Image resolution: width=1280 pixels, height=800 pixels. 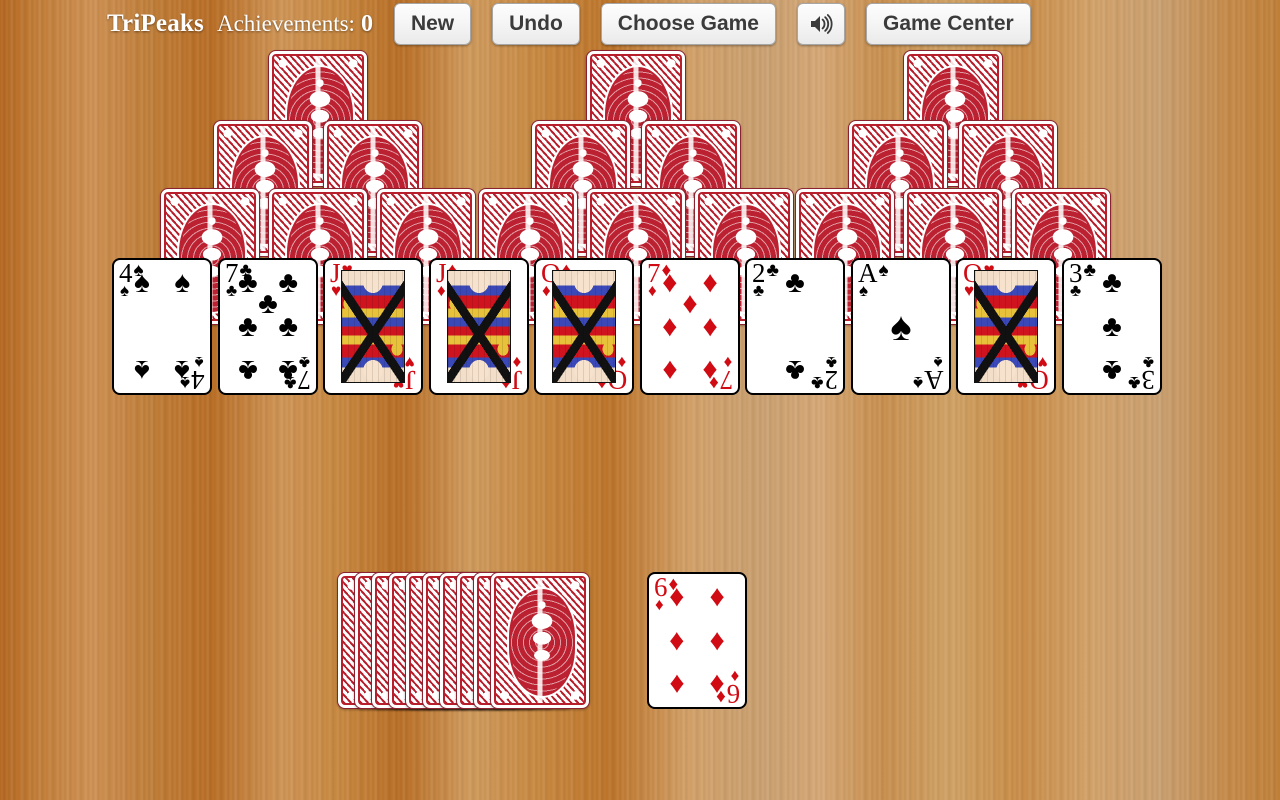 I want to click on game-center-button: Game Center, so click(x=948, y=23).